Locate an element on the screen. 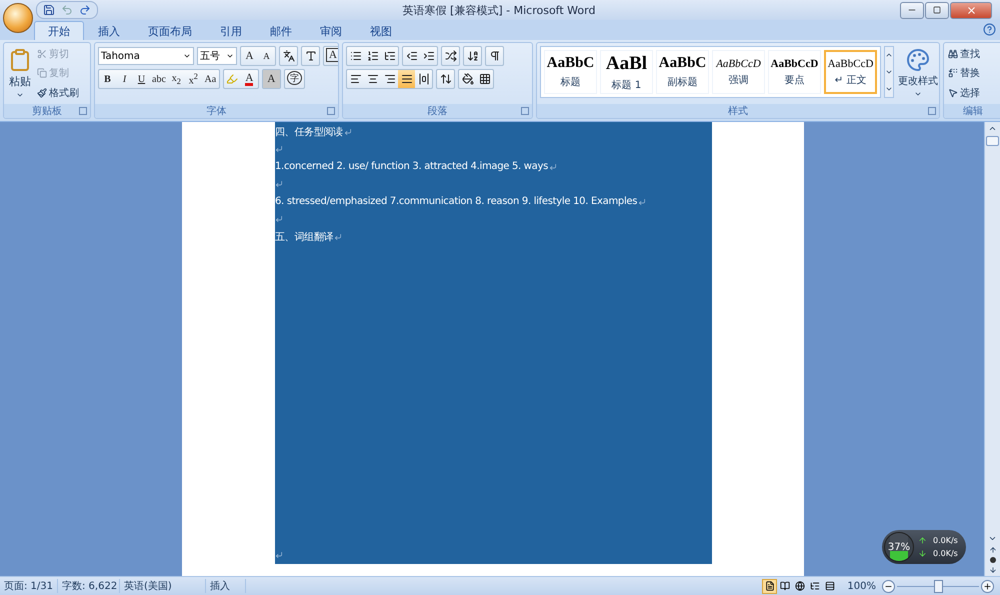 This screenshot has height=595, width=1000. zoom-level: 100% is located at coordinates (861, 586).